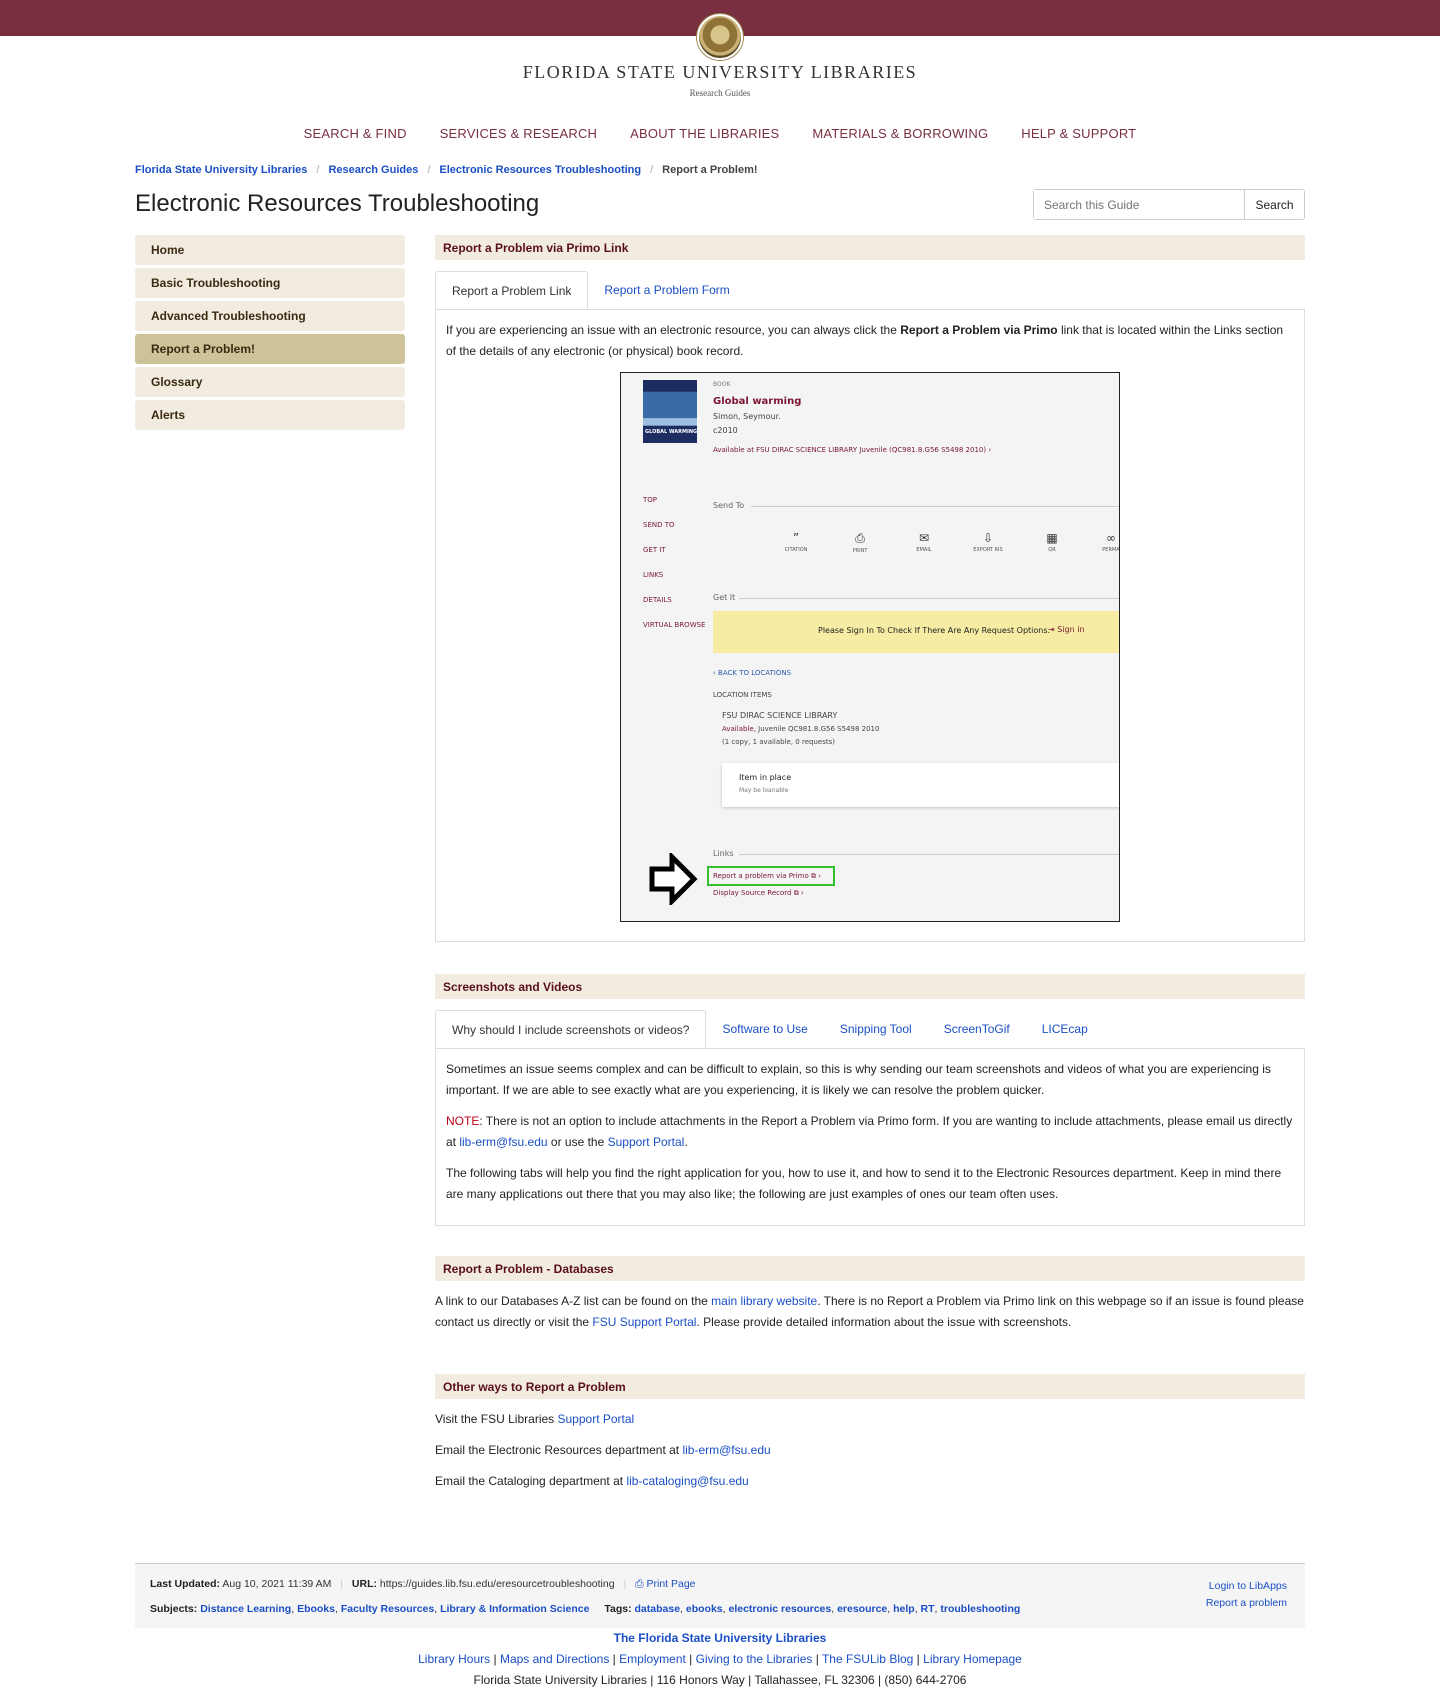 This screenshot has width=1440, height=1702. What do you see at coordinates (1065, 1029) in the screenshot?
I see `tab-licecap: LICEcap` at bounding box center [1065, 1029].